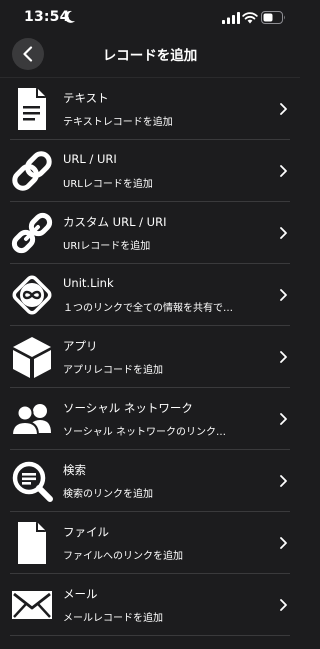  I want to click on item-title: カスタム URL / URI, so click(115, 222).